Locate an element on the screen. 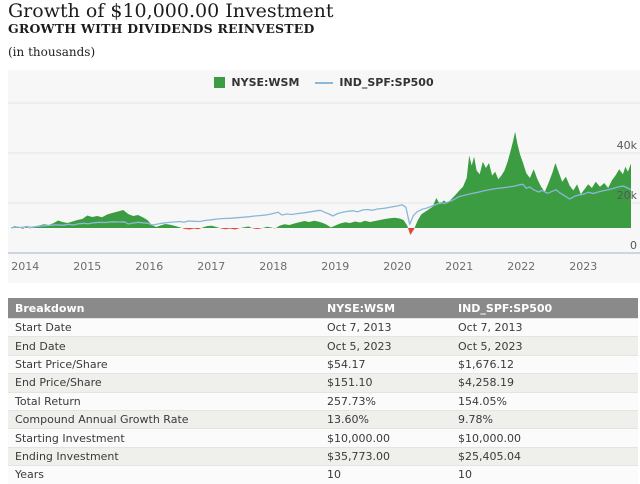 This screenshot has width=640, height=484. sp500-value: 9.78% is located at coordinates (475, 420).